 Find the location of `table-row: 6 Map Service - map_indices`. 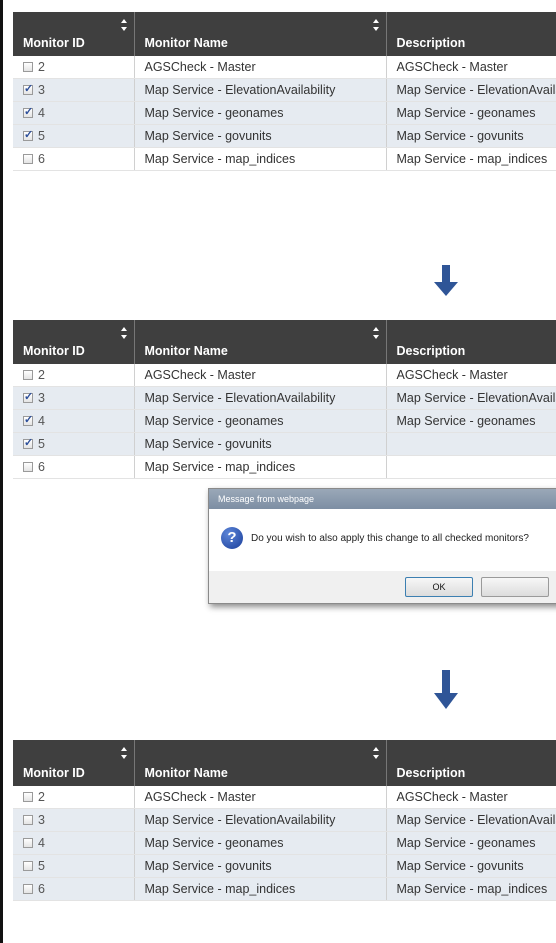

table-row: 6 Map Service - map_indices is located at coordinates (284, 467).